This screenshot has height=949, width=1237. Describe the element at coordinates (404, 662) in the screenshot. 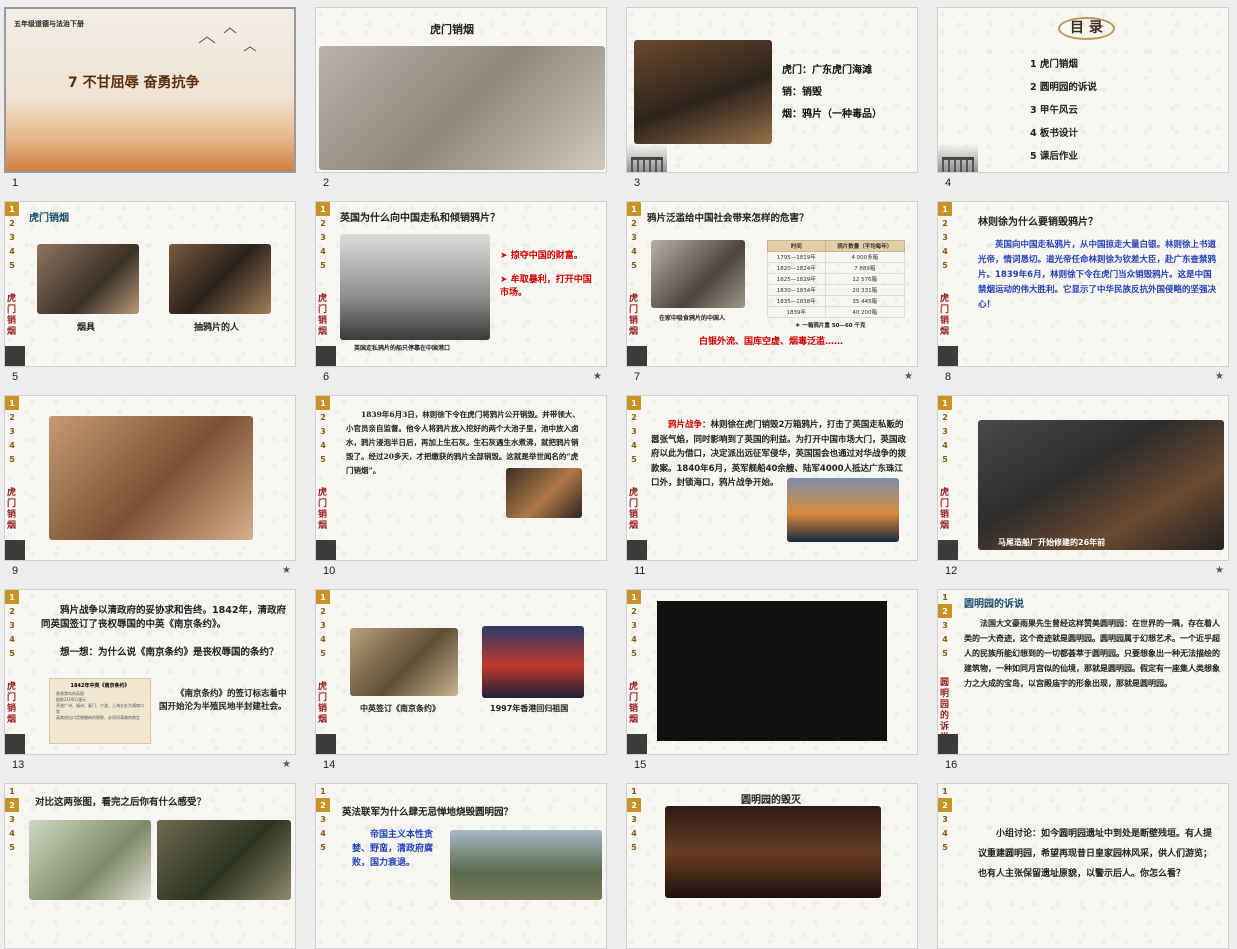

I see `treaty-signing-image` at that location.